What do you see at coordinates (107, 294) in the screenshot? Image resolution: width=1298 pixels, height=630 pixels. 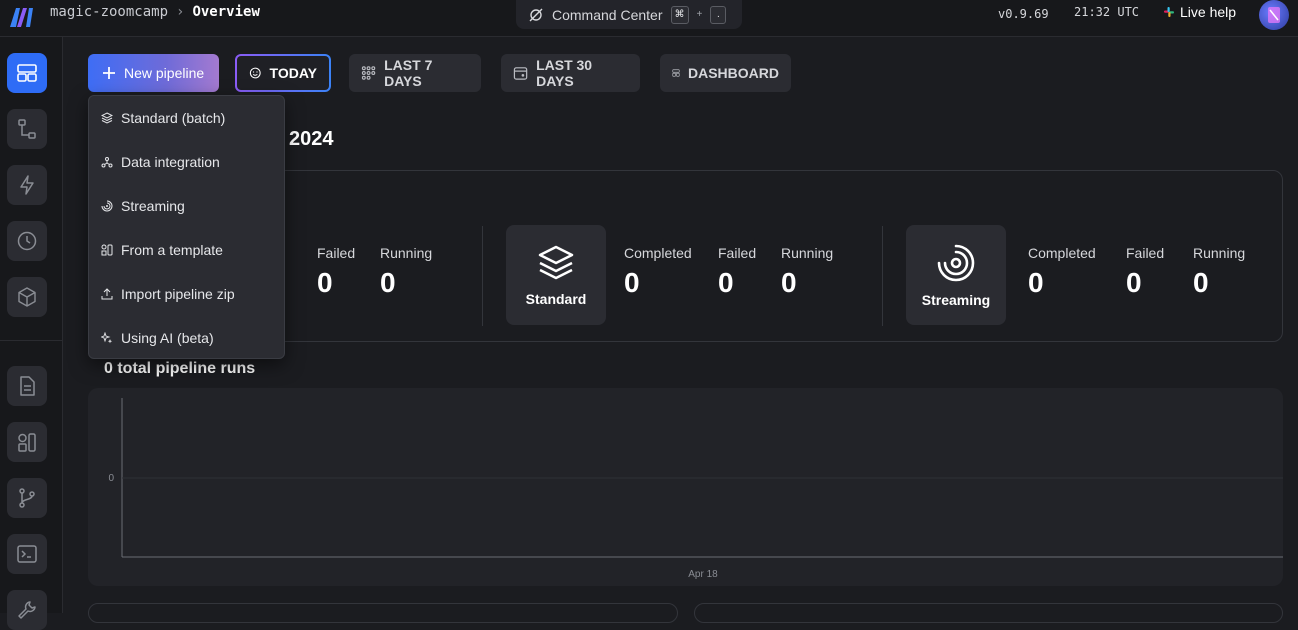 I see `upload-icon` at bounding box center [107, 294].